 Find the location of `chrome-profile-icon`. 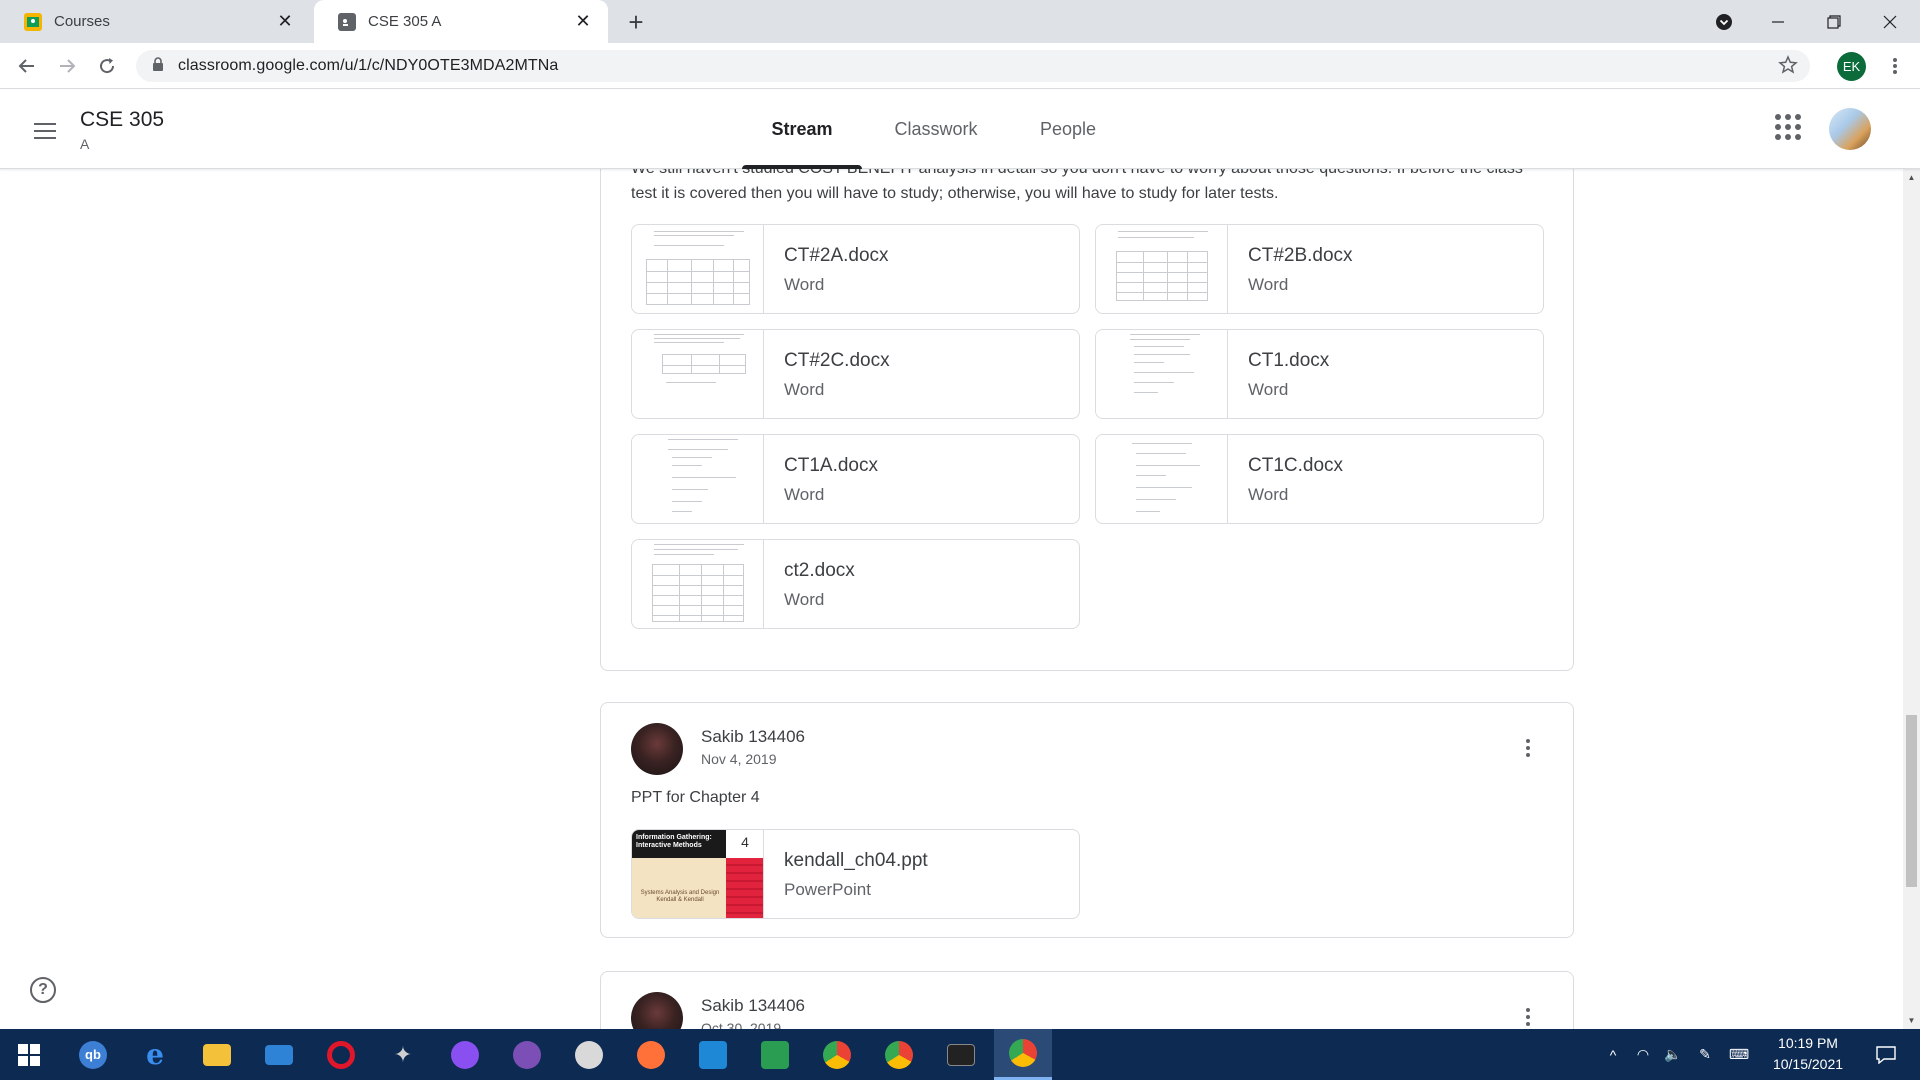

chrome-profile-icon is located at coordinates (837, 1054).